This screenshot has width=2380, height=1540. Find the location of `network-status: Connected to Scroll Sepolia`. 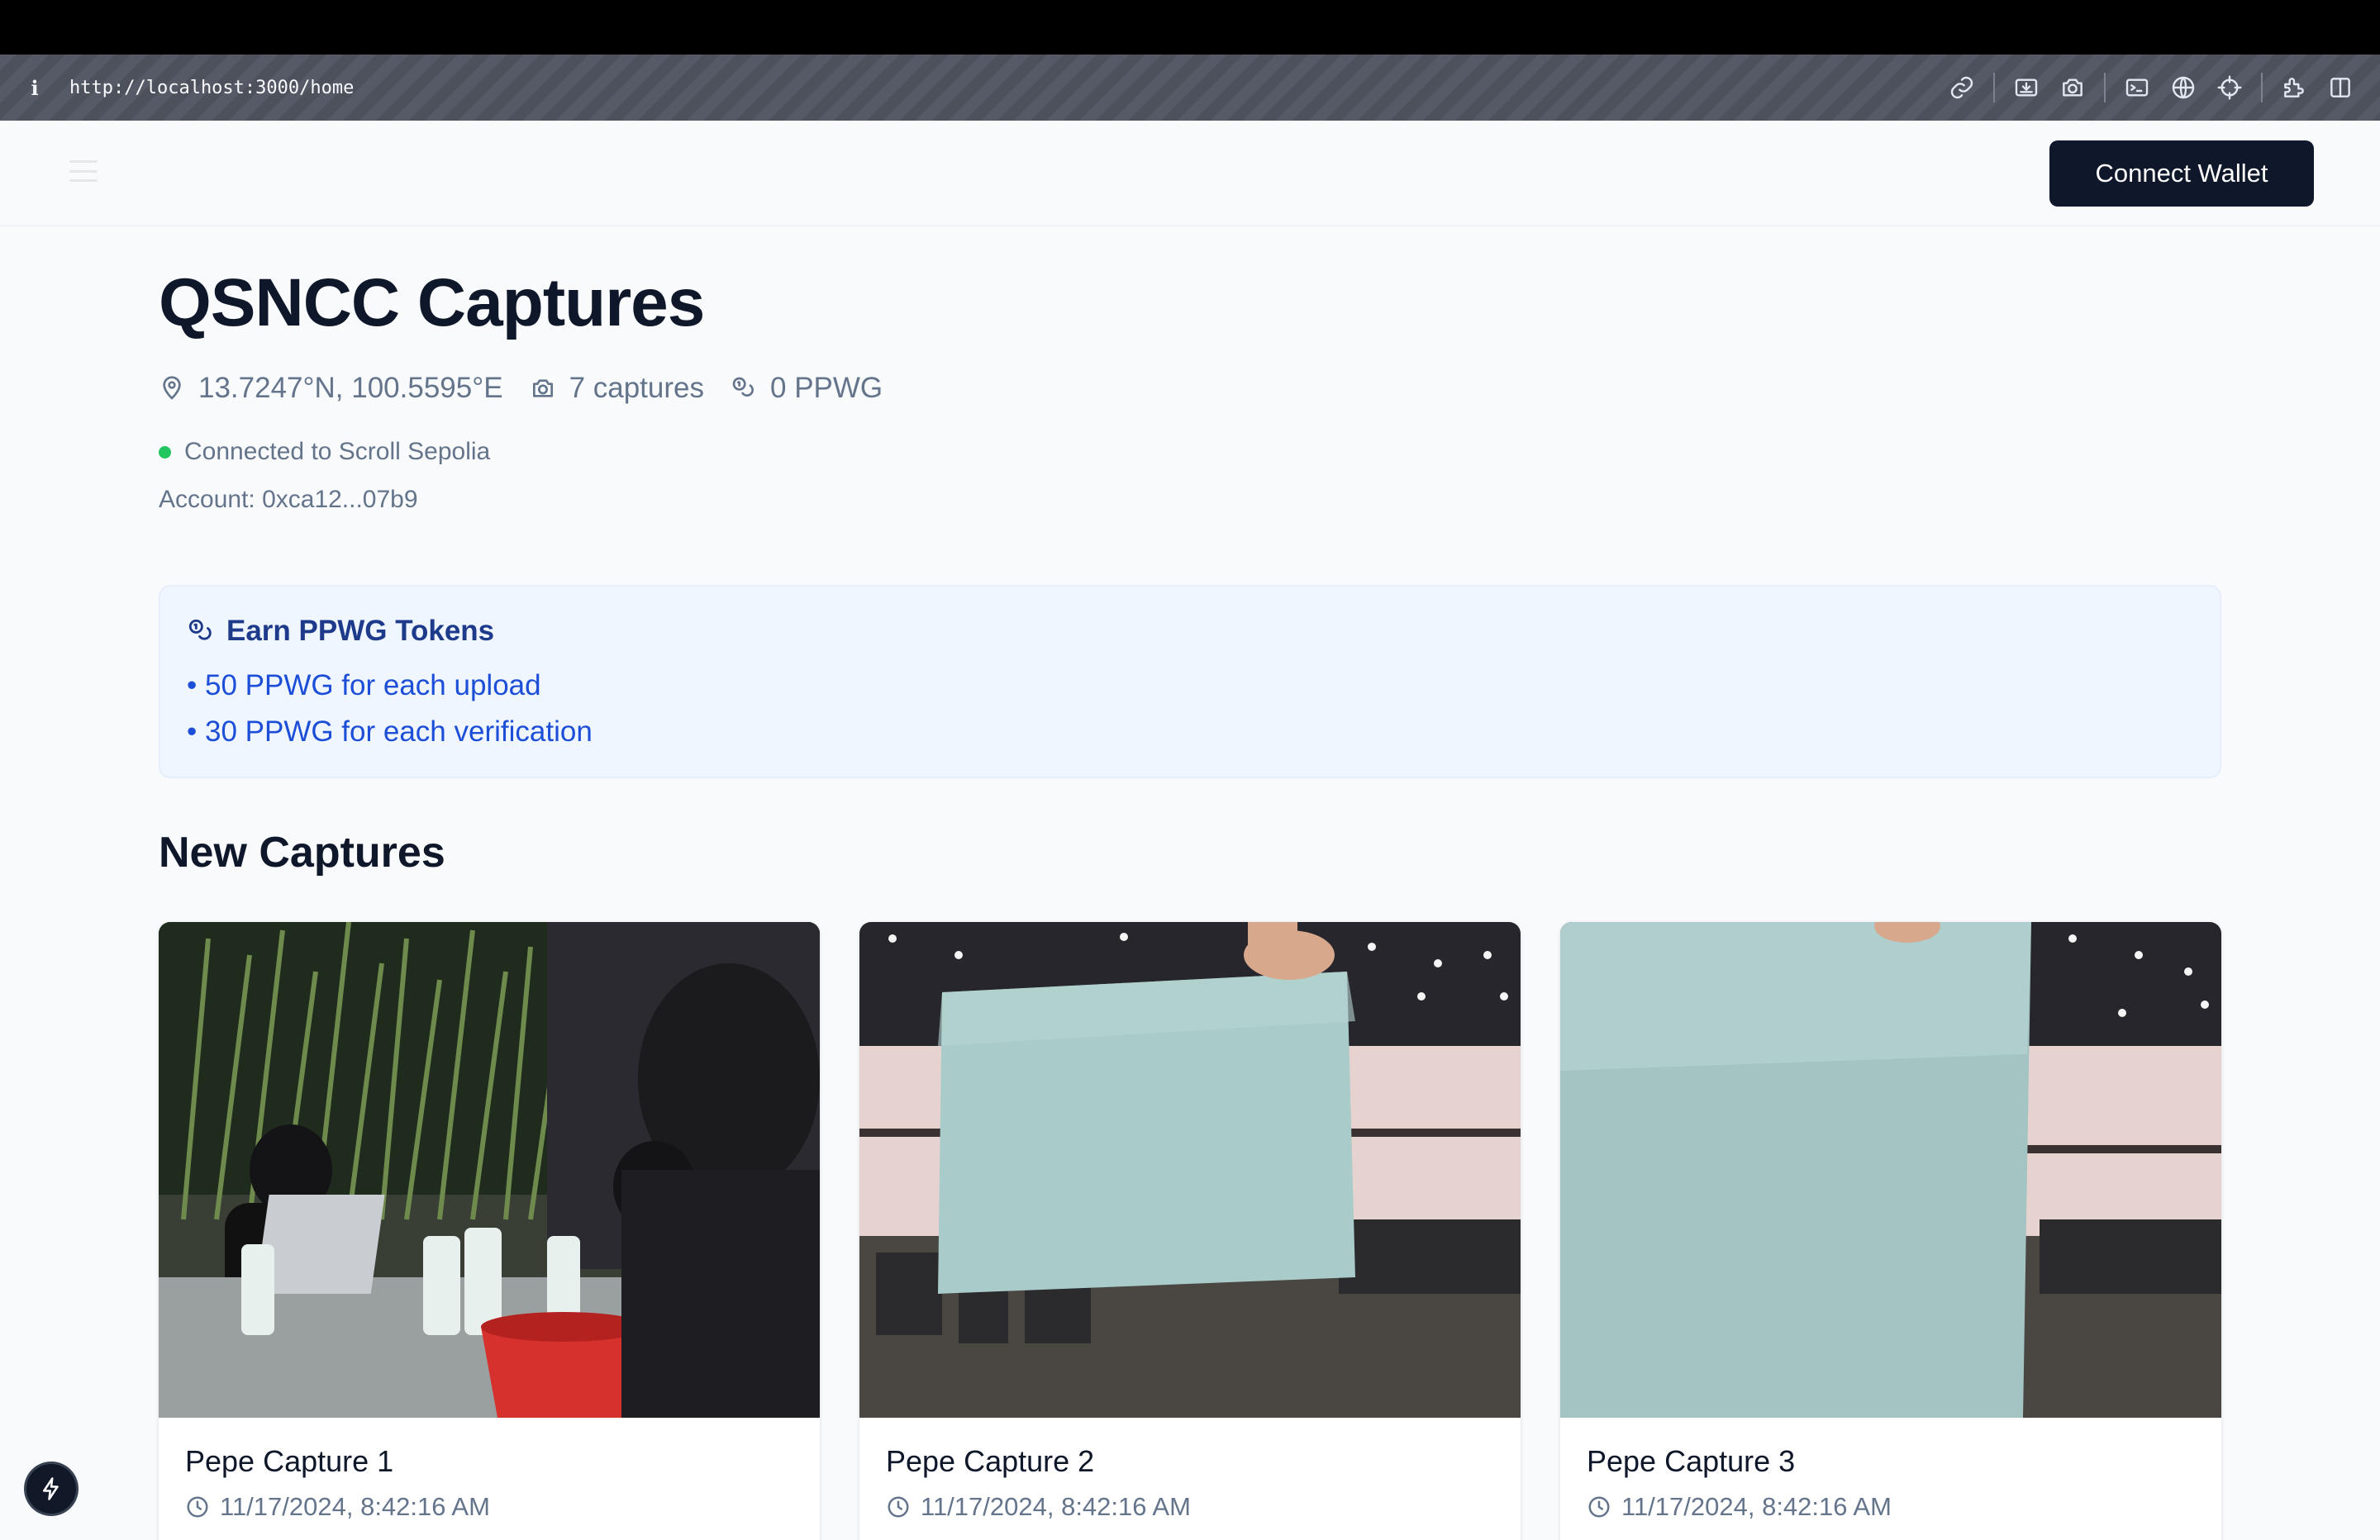

network-status: Connected to Scroll Sepolia is located at coordinates (324, 452).